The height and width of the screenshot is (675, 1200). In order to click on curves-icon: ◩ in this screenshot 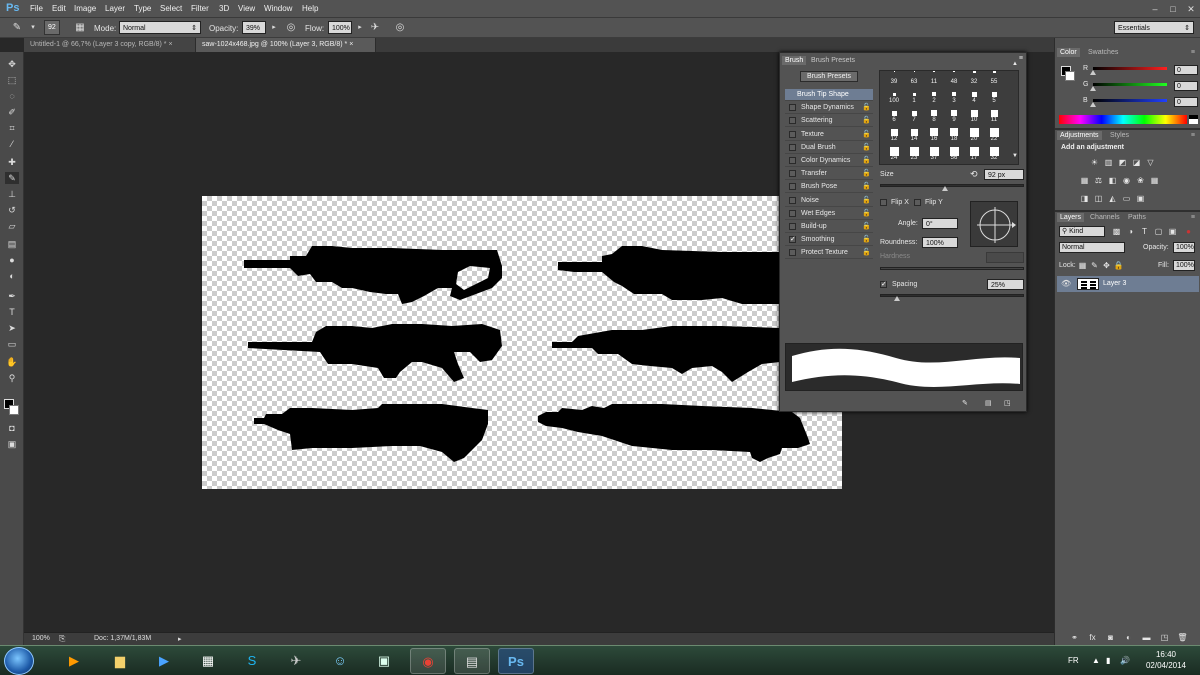, I will do `click(1122, 162)`.